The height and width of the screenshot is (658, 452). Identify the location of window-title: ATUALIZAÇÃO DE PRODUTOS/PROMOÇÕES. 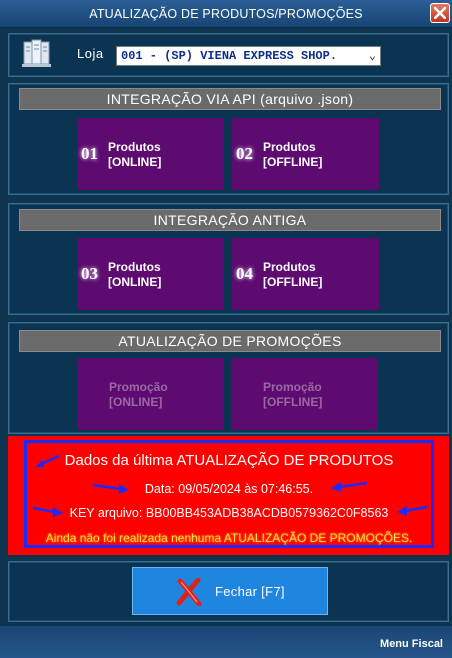
(226, 14).